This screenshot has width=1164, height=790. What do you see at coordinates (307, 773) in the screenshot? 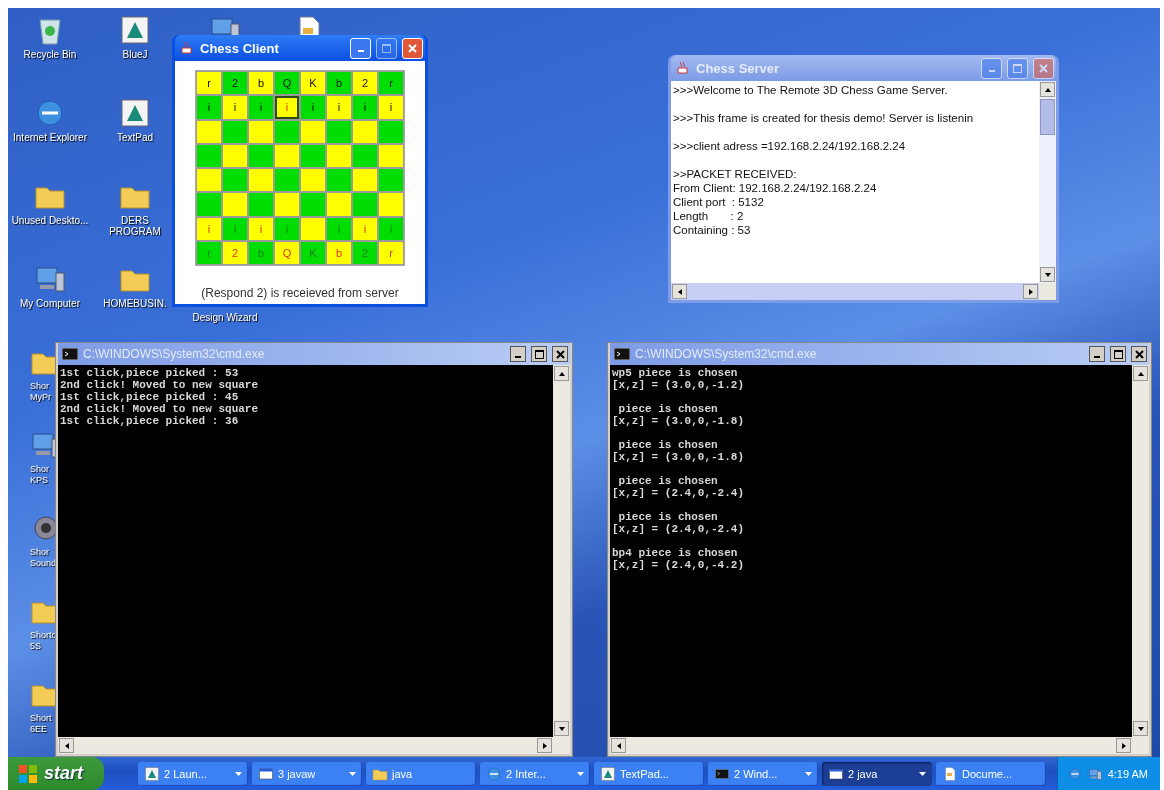
I see `taskbar-button: 3 javaw` at bounding box center [307, 773].